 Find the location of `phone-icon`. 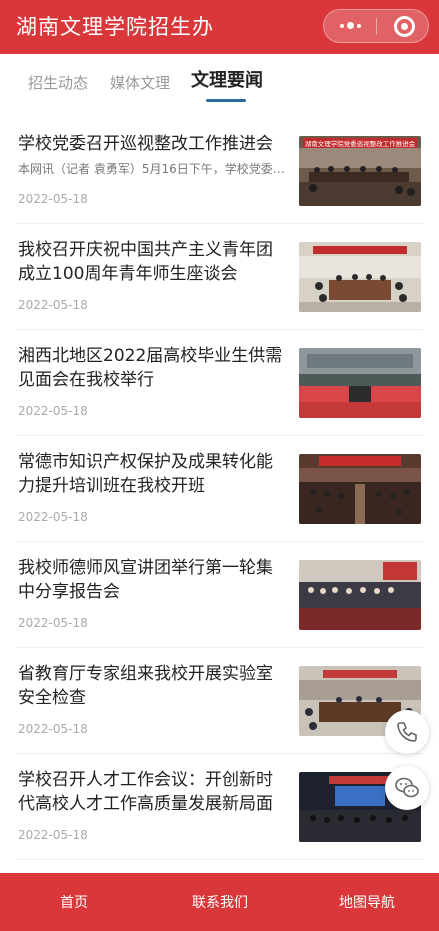

phone-icon is located at coordinates (407, 732).